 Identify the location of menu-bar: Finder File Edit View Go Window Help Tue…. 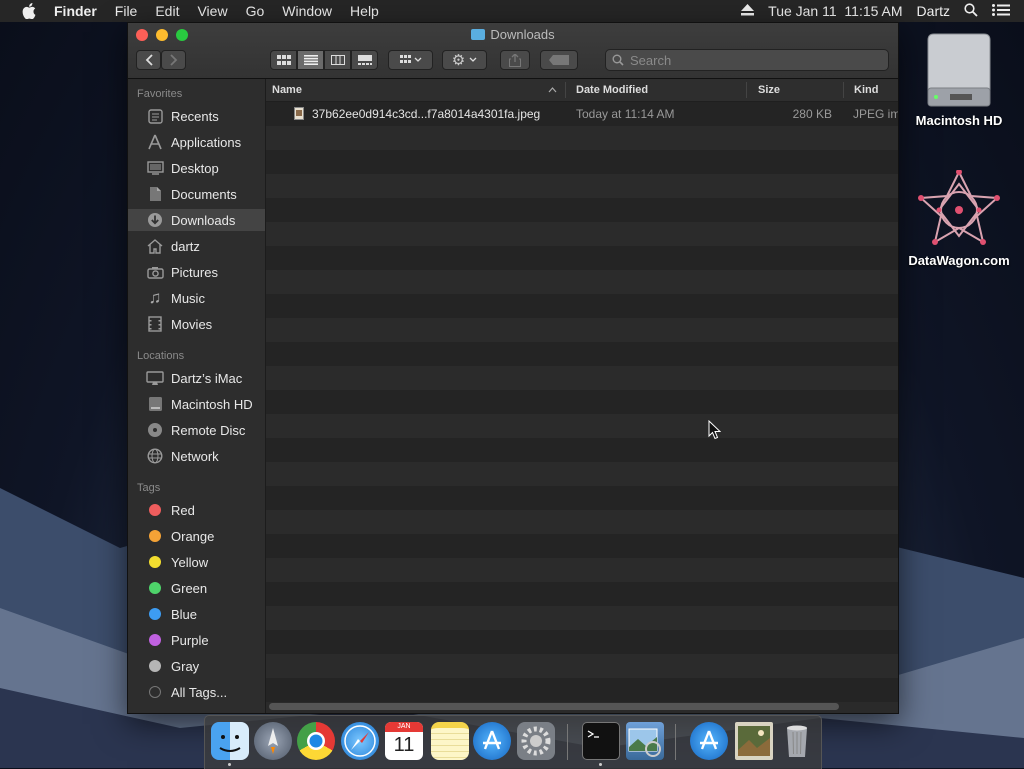
(512, 11).